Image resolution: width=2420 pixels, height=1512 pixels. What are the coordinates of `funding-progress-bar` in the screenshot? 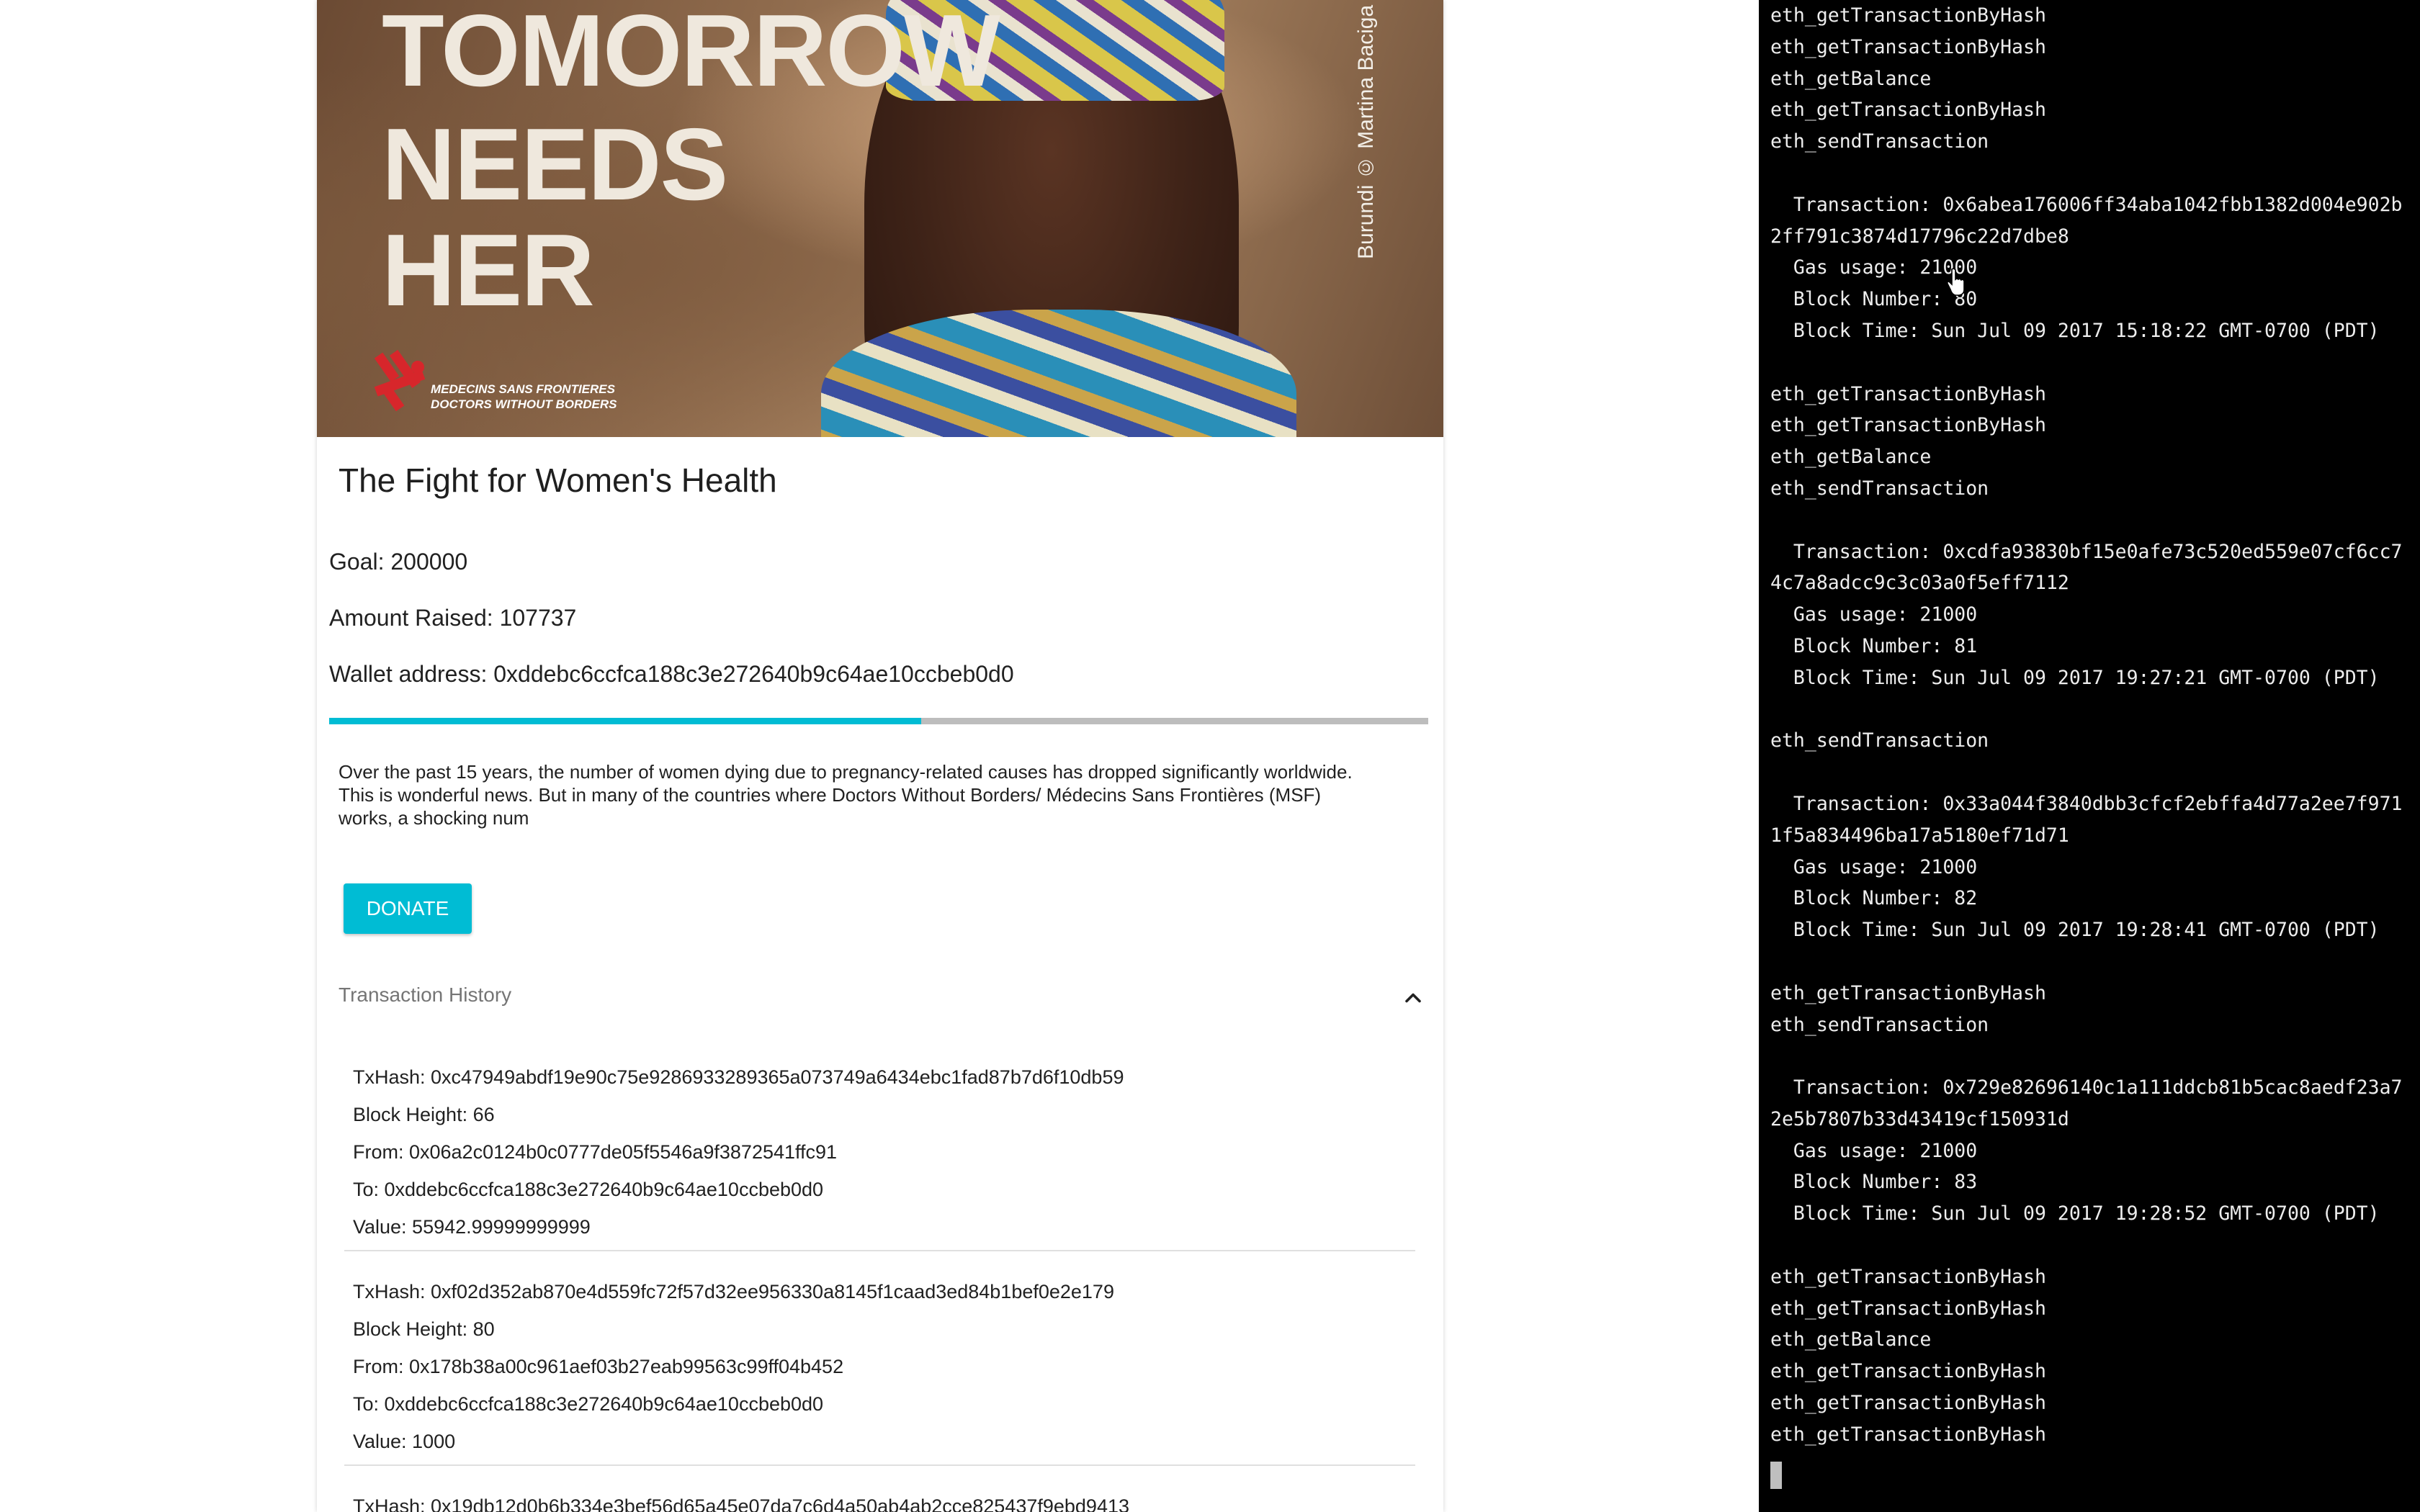 It's located at (878, 721).